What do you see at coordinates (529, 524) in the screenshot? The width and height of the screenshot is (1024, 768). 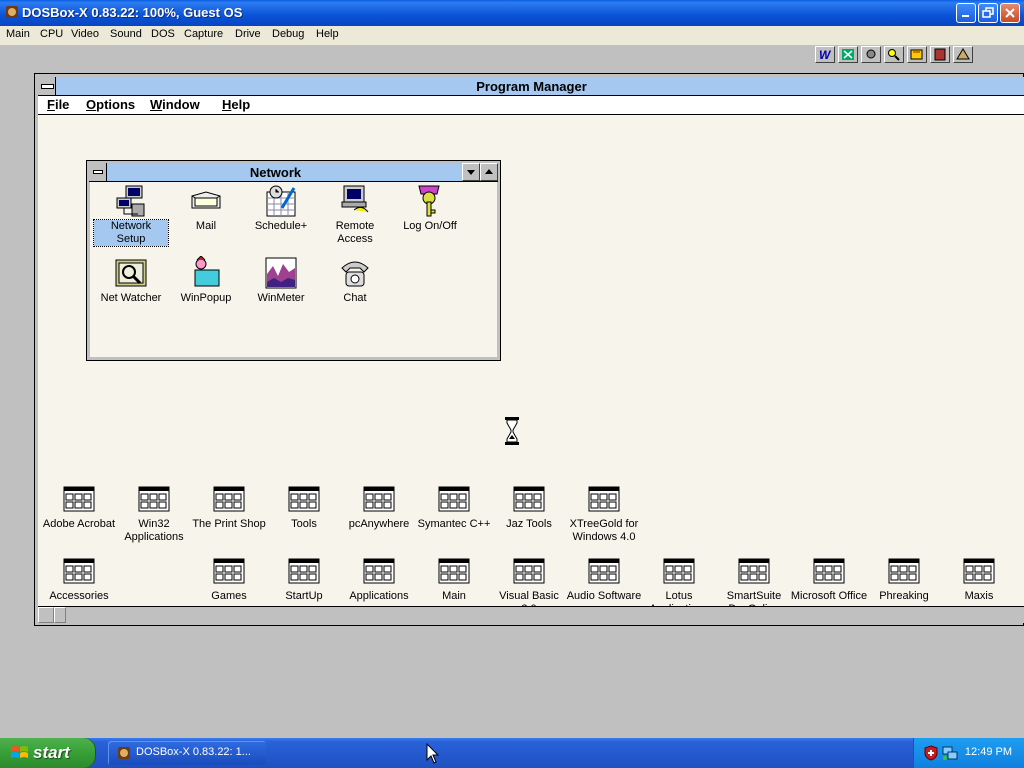 I see `program-group-label: Jaz Tools` at bounding box center [529, 524].